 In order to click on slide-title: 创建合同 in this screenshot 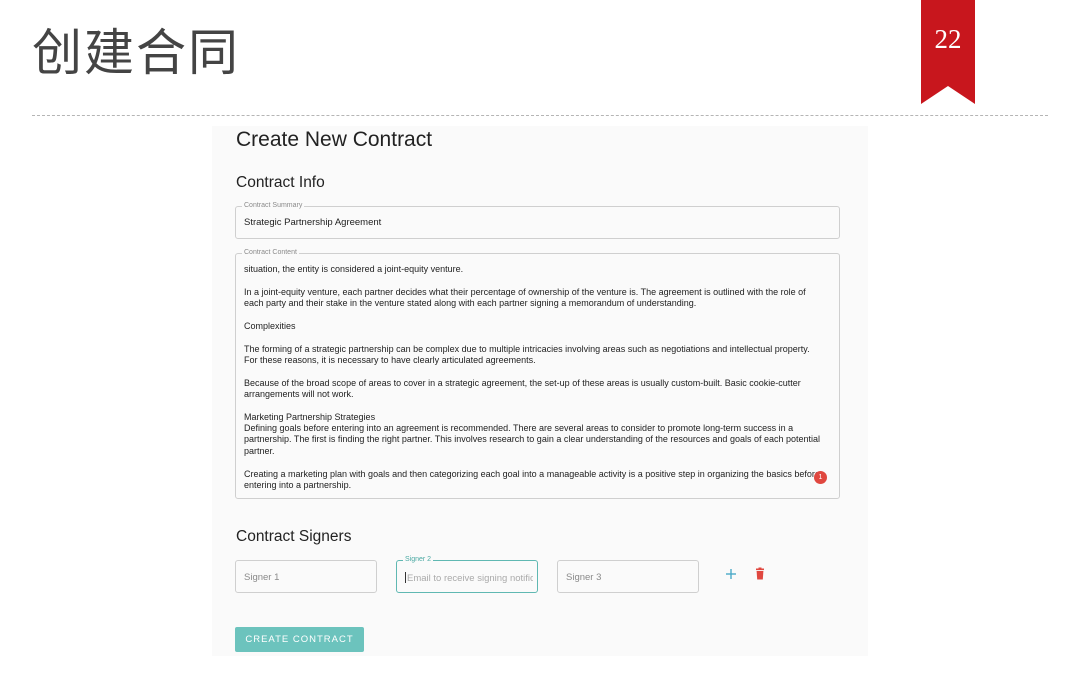, I will do `click(136, 53)`.